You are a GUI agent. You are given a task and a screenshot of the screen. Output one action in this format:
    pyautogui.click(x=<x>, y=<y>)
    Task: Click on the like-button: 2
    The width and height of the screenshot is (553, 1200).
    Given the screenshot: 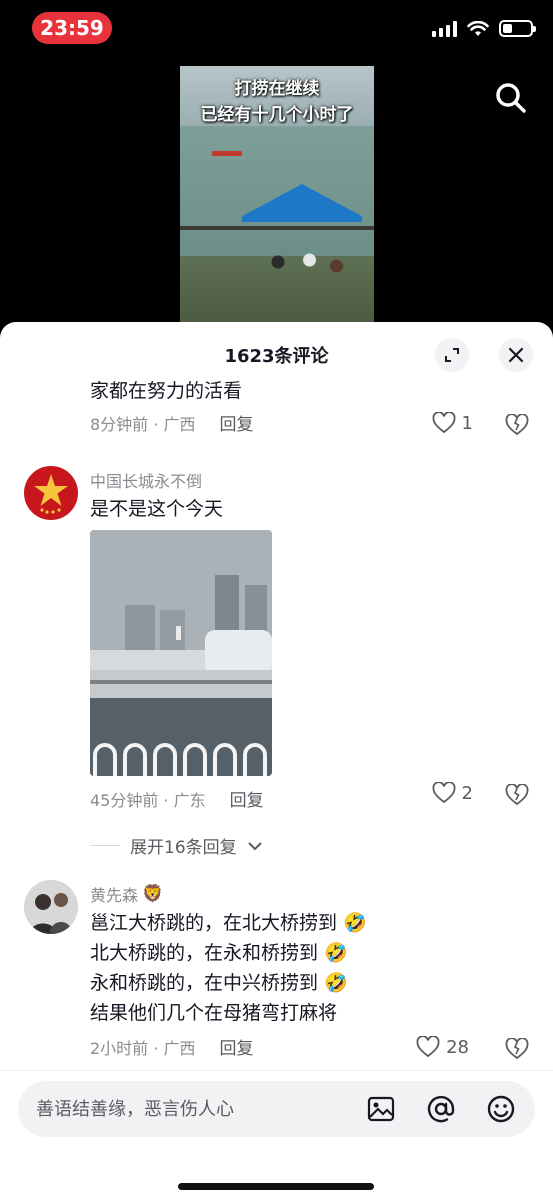 What is the action you would take?
    pyautogui.click(x=452, y=793)
    